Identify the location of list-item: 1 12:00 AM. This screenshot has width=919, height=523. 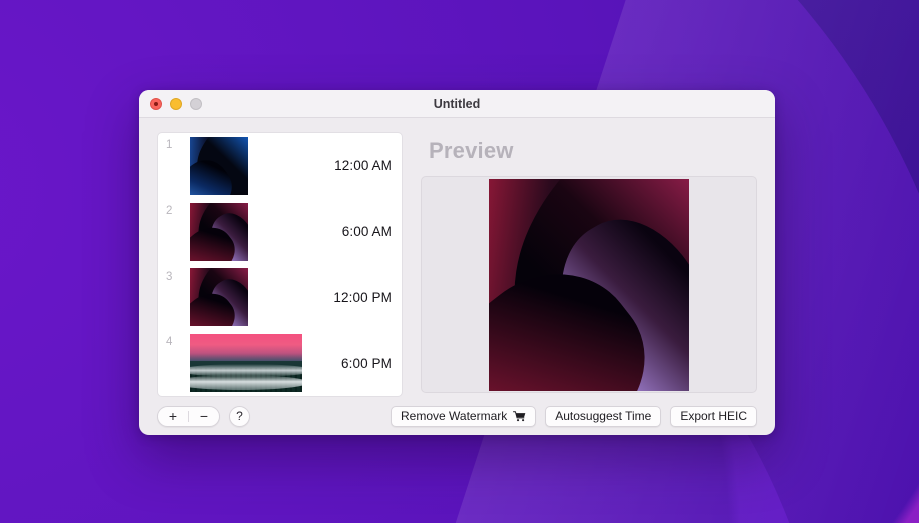
(280, 166).